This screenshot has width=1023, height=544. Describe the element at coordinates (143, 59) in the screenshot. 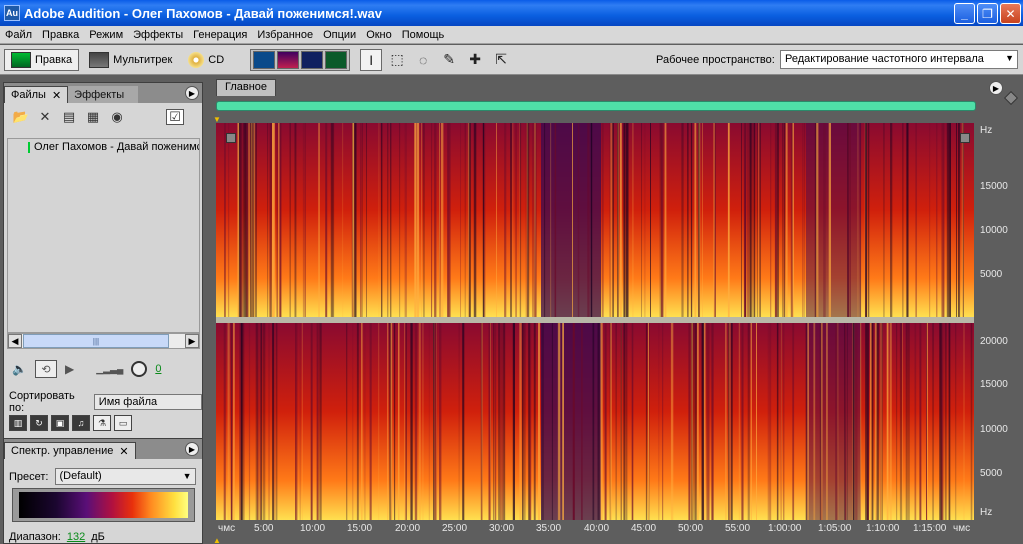

I see `multitrack-view-label: Мультитрек` at that location.